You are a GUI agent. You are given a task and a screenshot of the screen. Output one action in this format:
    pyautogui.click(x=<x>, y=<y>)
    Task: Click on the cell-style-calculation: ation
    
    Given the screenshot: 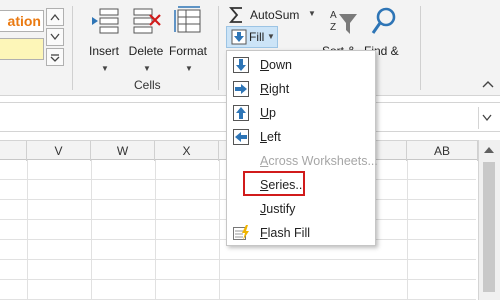 What is the action you would take?
    pyautogui.click(x=22, y=21)
    